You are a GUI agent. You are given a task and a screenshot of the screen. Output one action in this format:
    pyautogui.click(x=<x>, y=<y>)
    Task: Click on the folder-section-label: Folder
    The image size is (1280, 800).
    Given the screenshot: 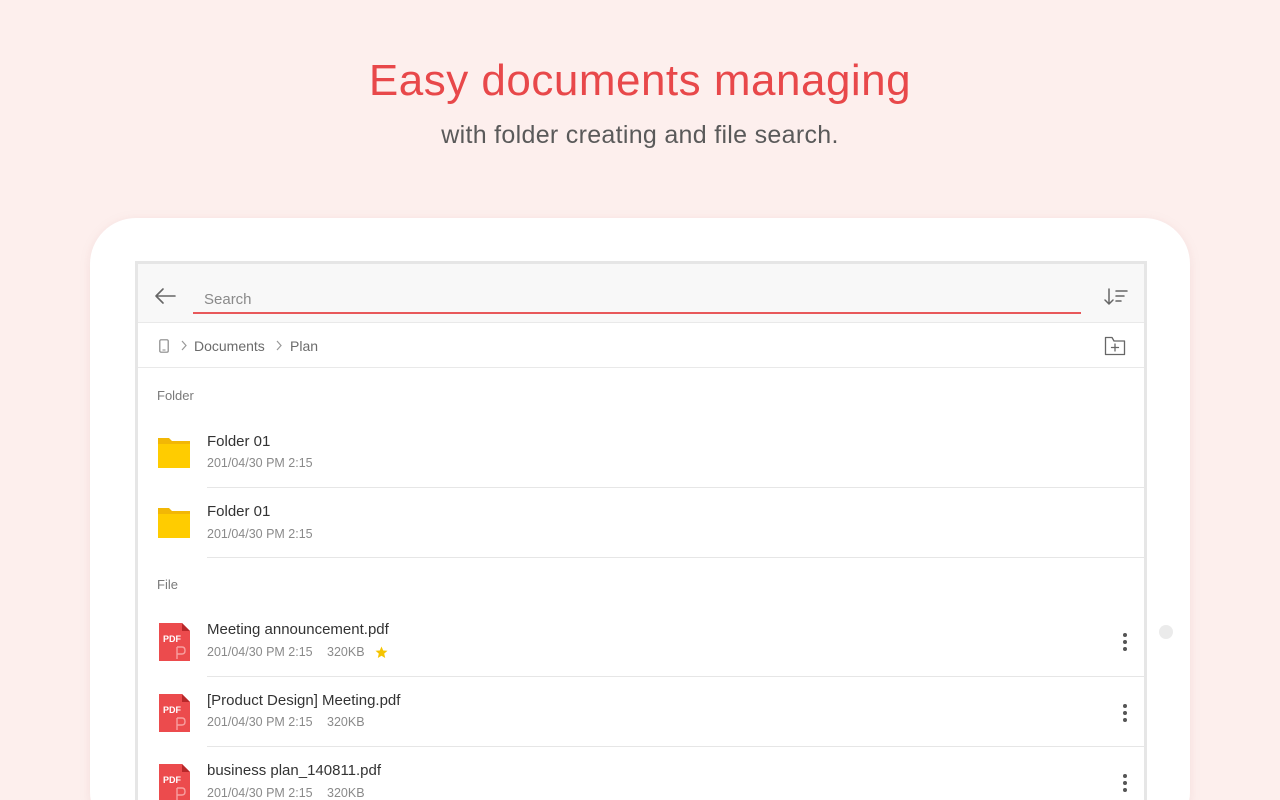 What is the action you would take?
    pyautogui.click(x=175, y=395)
    